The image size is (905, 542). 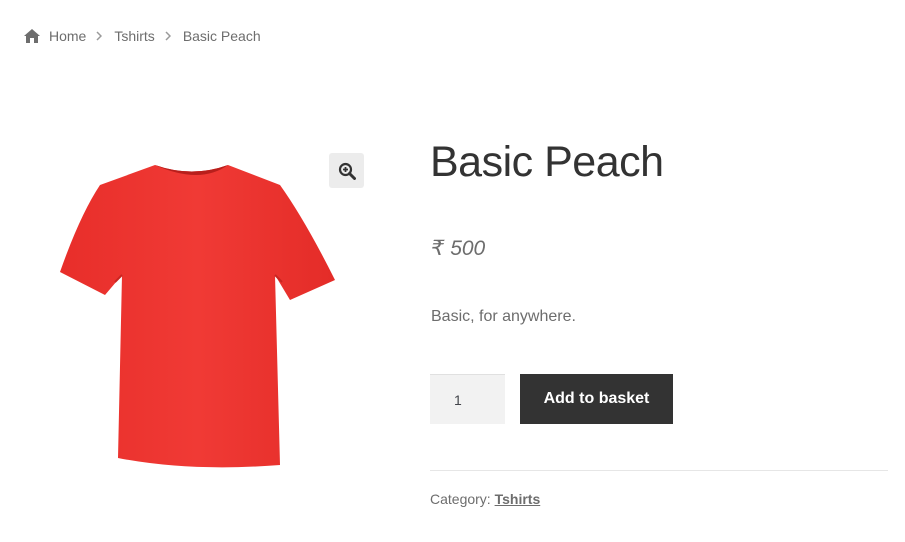 I want to click on breadcrumb: Home Tshirts Basic Peach, so click(x=142, y=36).